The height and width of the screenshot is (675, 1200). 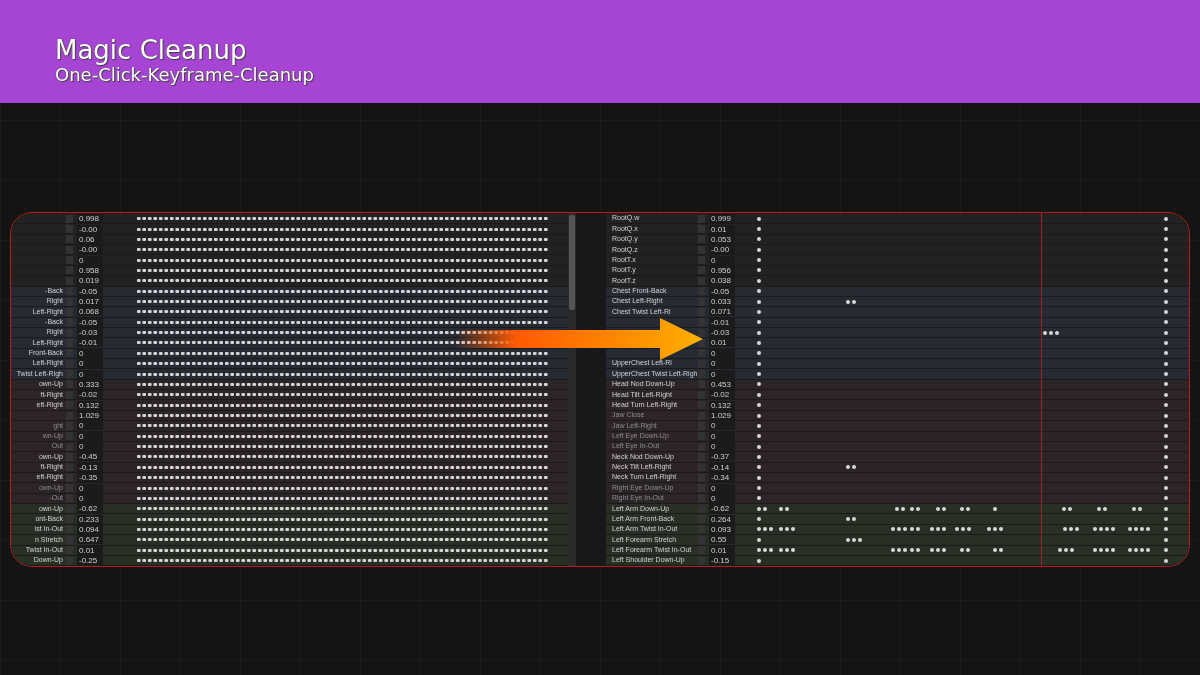 What do you see at coordinates (90, 239) in the screenshot?
I see `value-field: 0.06` at bounding box center [90, 239].